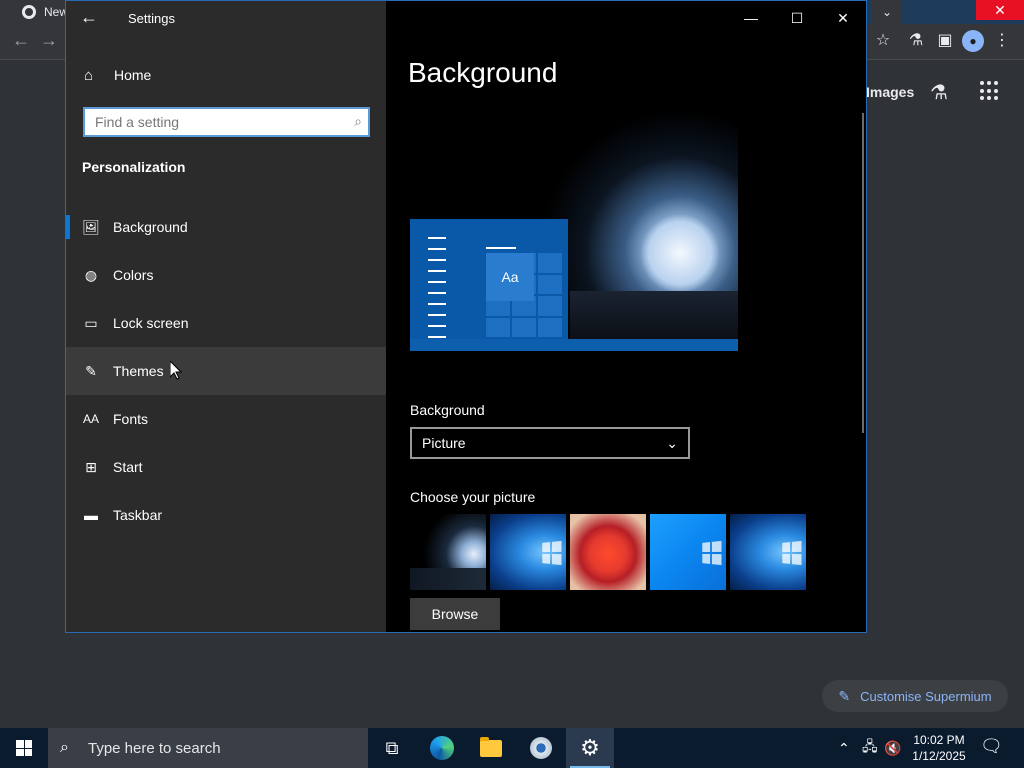  I want to click on edge-taskbar-button, so click(442, 748).